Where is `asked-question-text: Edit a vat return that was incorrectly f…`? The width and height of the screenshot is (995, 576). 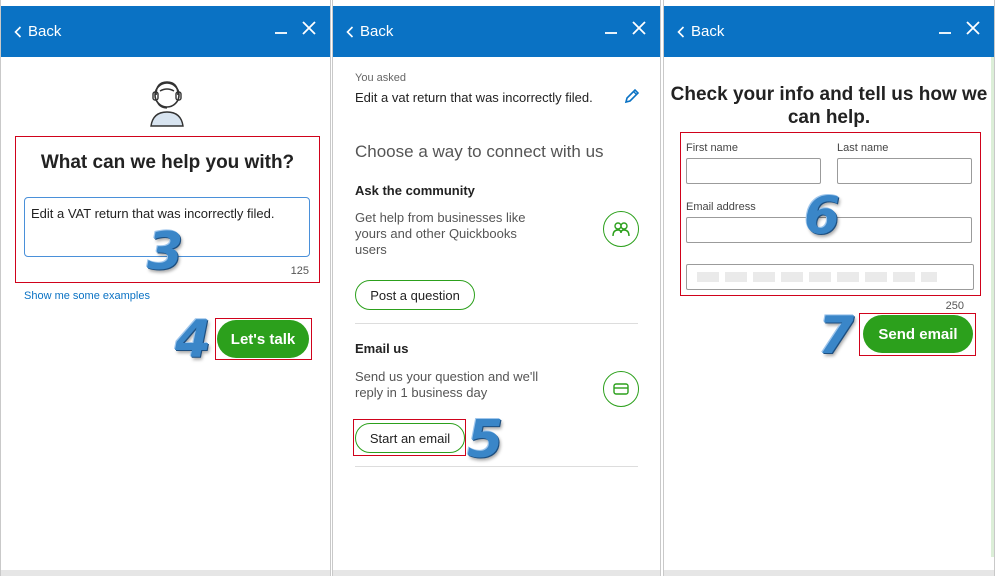 asked-question-text: Edit a vat return that was incorrectly f… is located at coordinates (474, 97).